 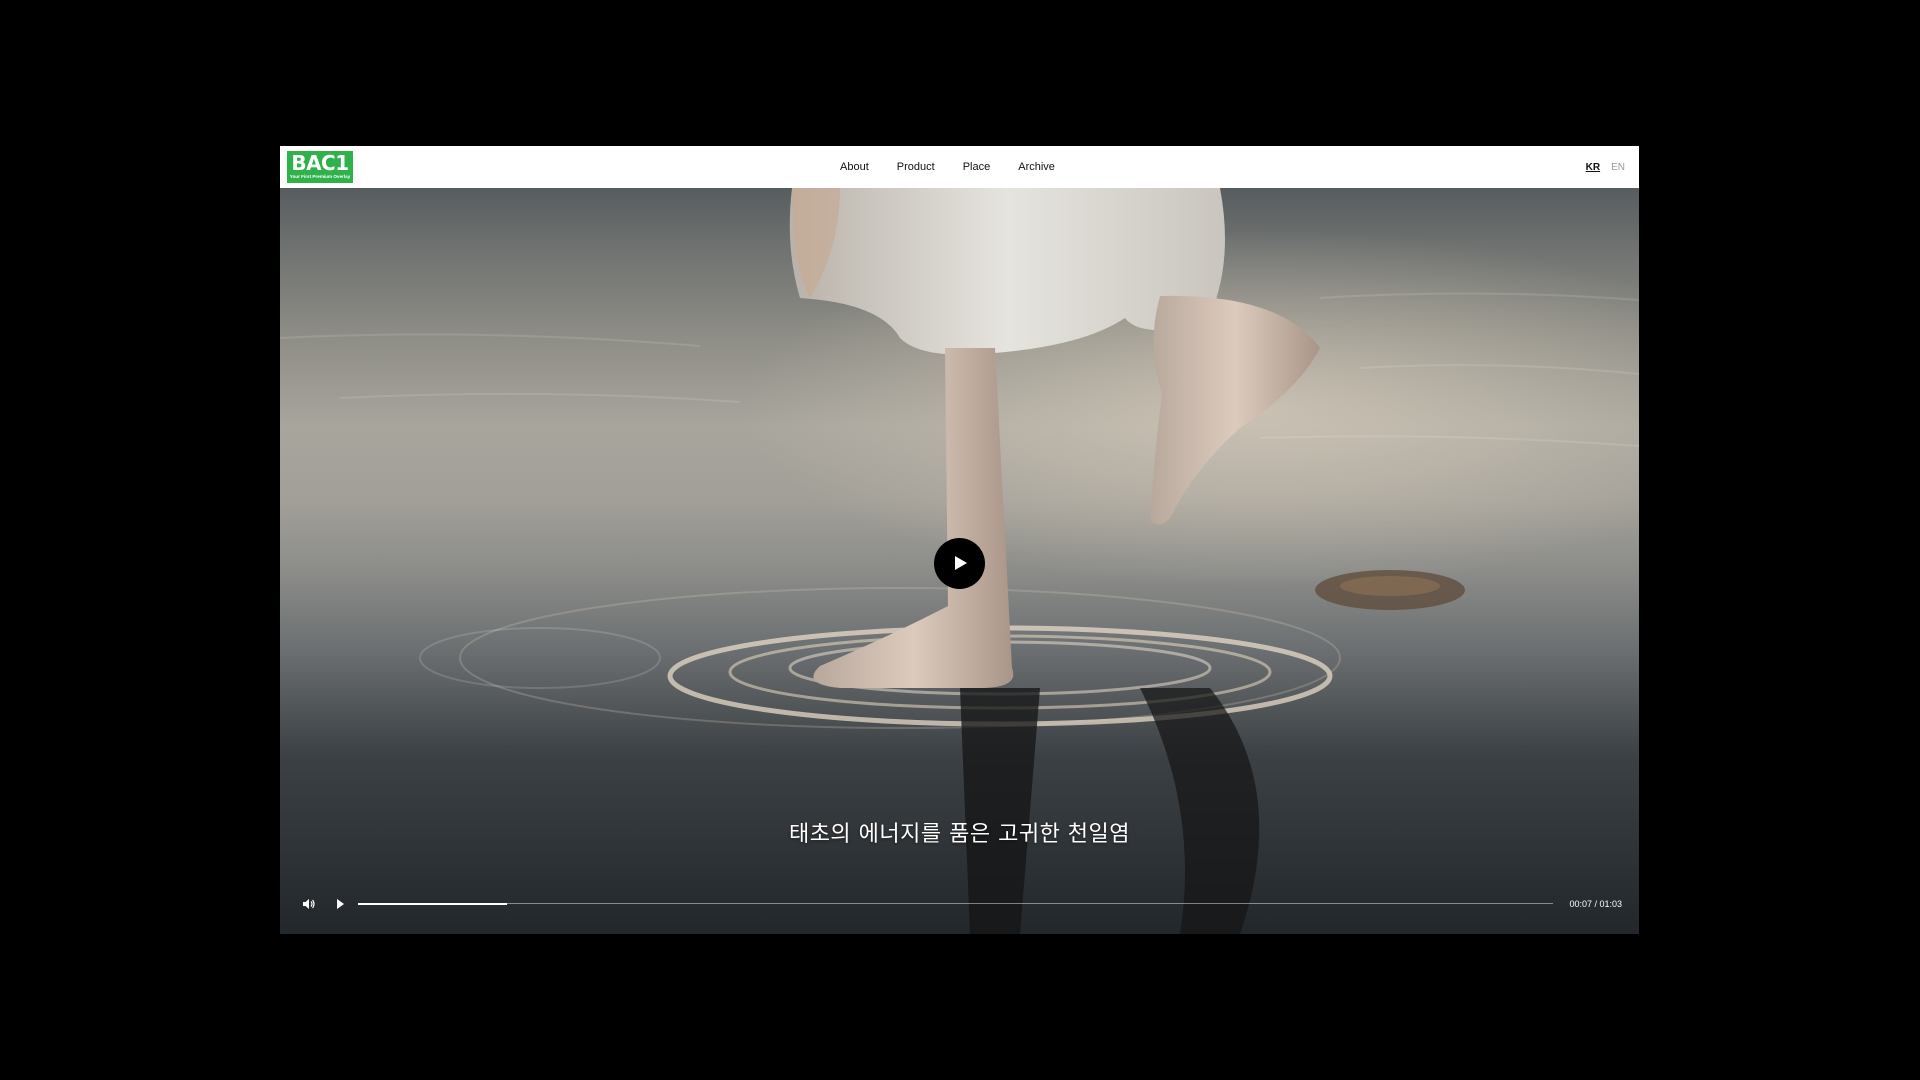 I want to click on volume-icon, so click(x=309, y=904).